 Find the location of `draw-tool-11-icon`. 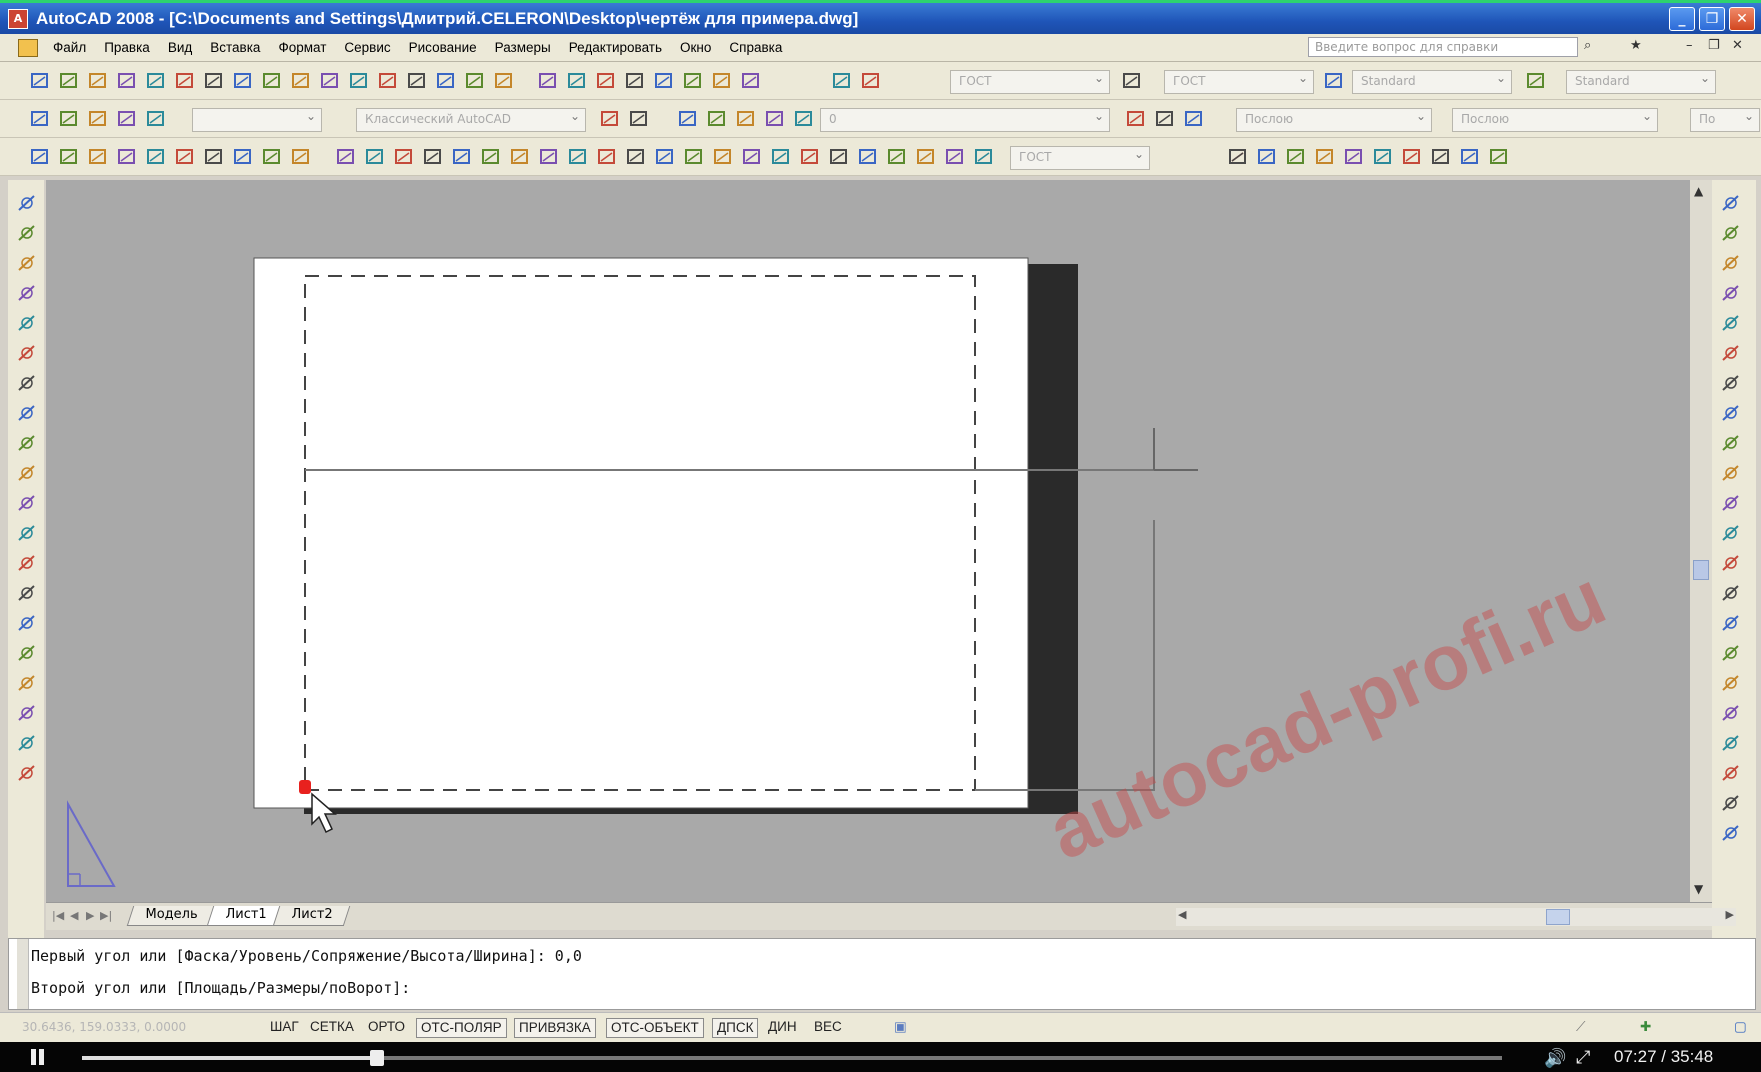

draw-tool-11-icon is located at coordinates (27, 503).